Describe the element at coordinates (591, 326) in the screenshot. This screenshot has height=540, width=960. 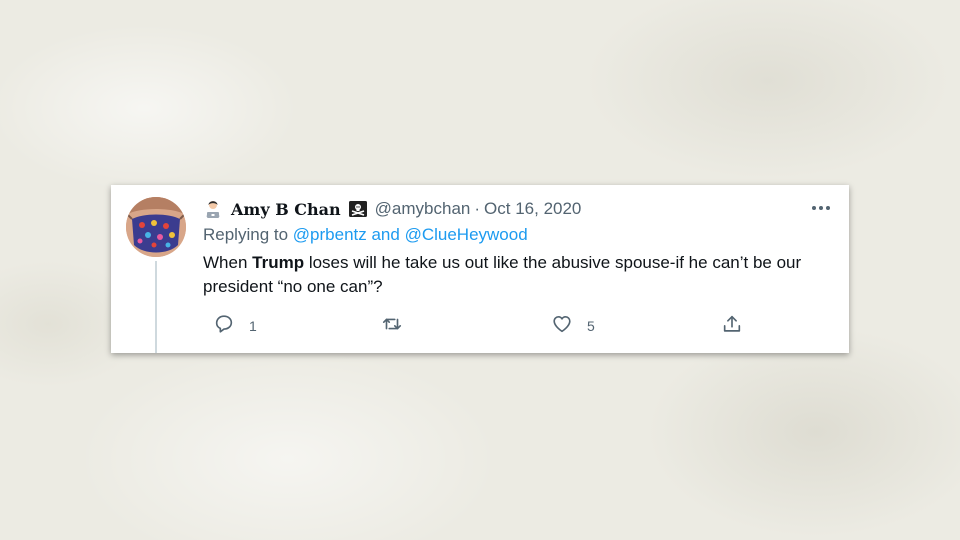
I see `like-count: 5` at that location.